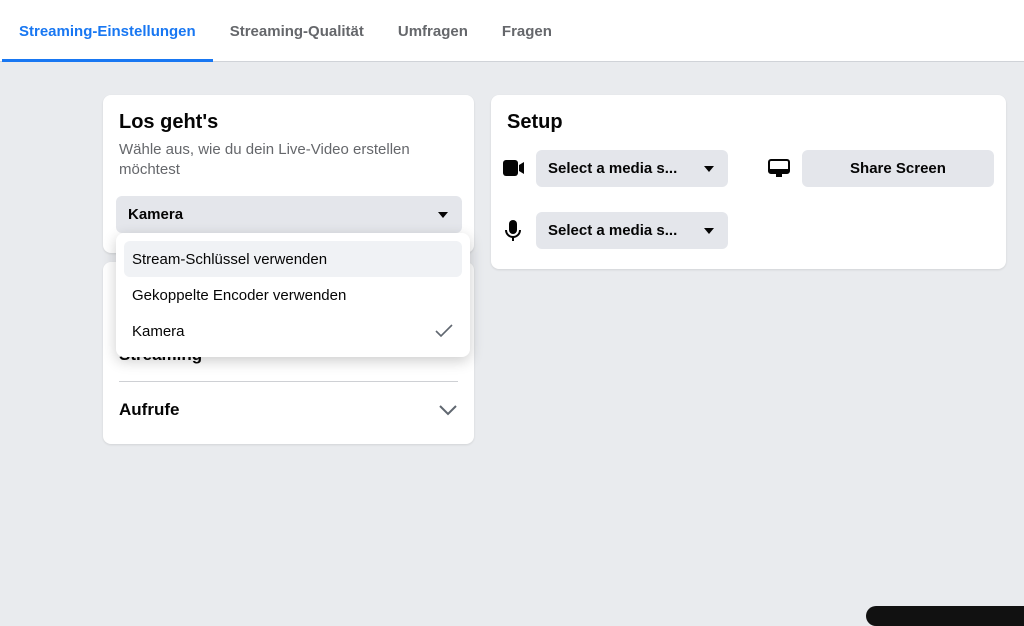  I want to click on monitor-icon, so click(779, 168).